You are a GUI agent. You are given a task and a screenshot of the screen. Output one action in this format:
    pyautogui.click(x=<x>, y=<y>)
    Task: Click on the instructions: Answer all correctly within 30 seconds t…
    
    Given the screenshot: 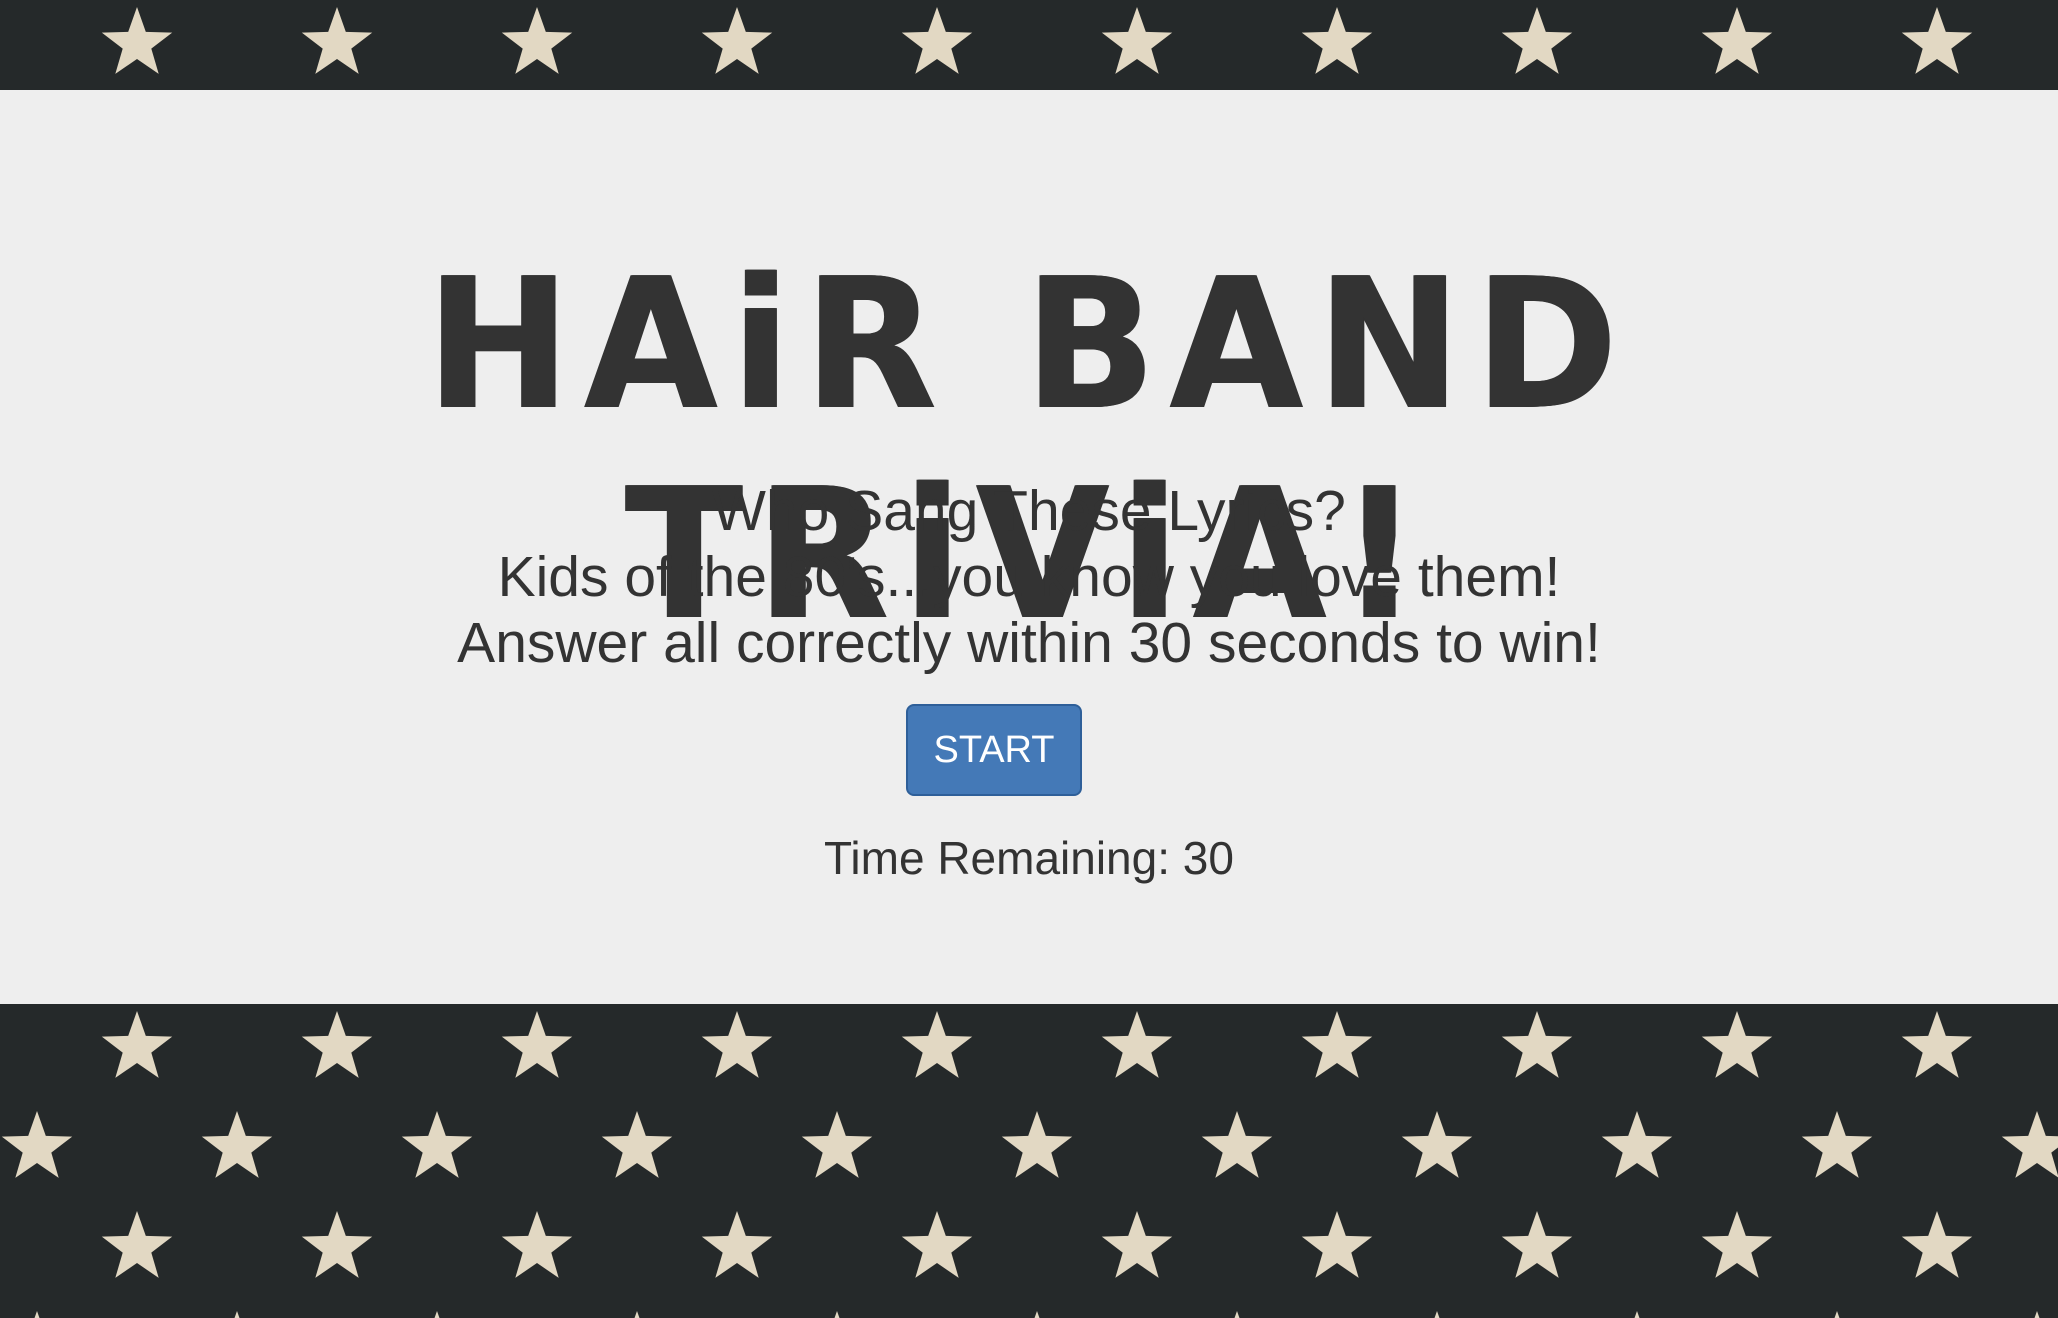 What is the action you would take?
    pyautogui.click(x=1029, y=643)
    